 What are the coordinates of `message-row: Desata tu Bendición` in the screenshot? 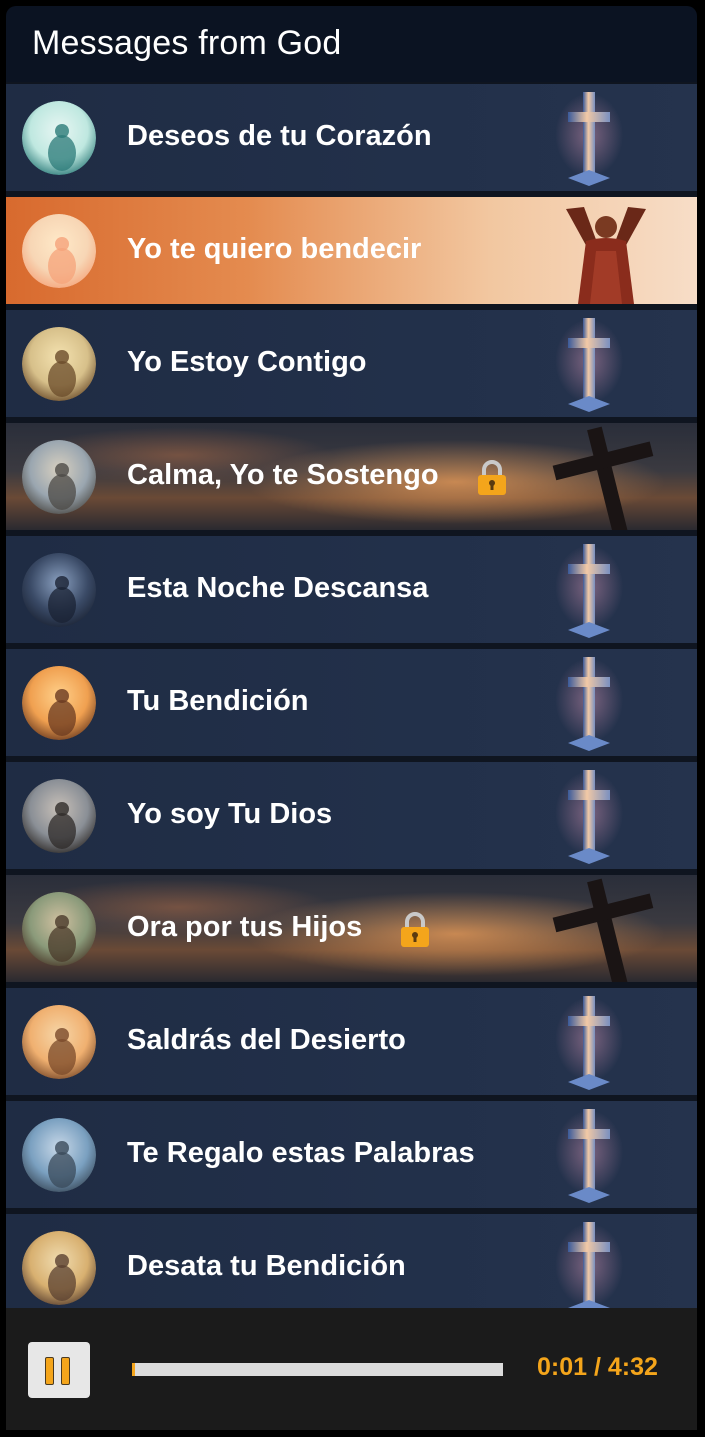 It's located at (351, 1261).